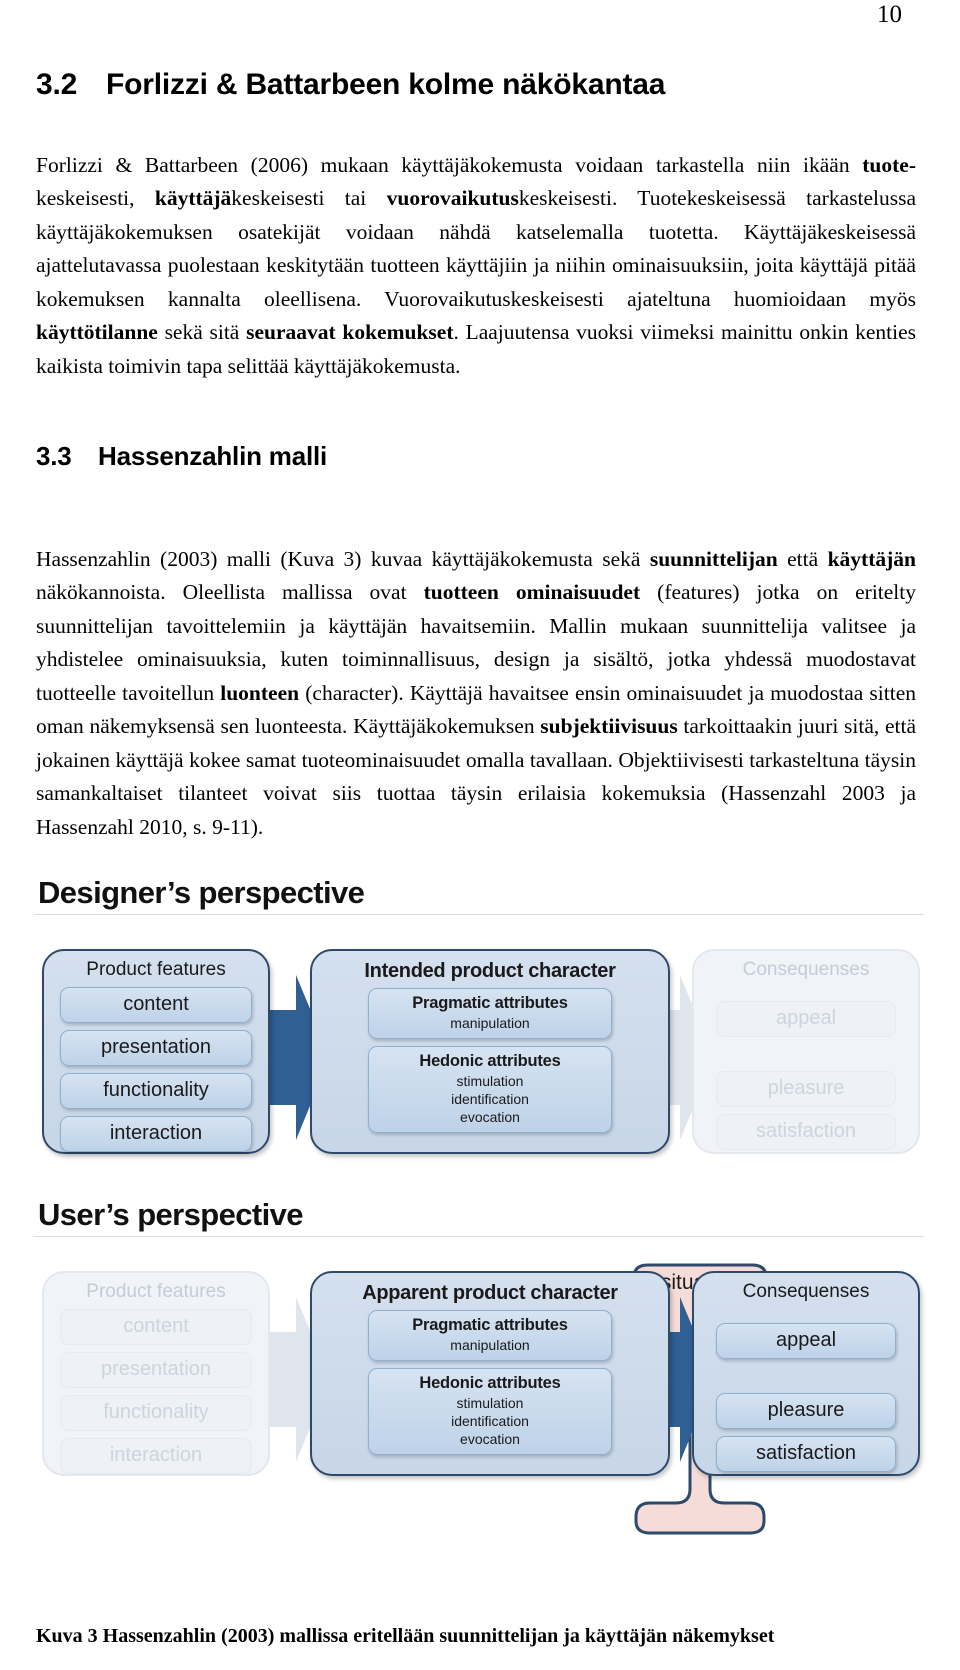  Describe the element at coordinates (889, 14) in the screenshot. I see `page-number: 10` at that location.